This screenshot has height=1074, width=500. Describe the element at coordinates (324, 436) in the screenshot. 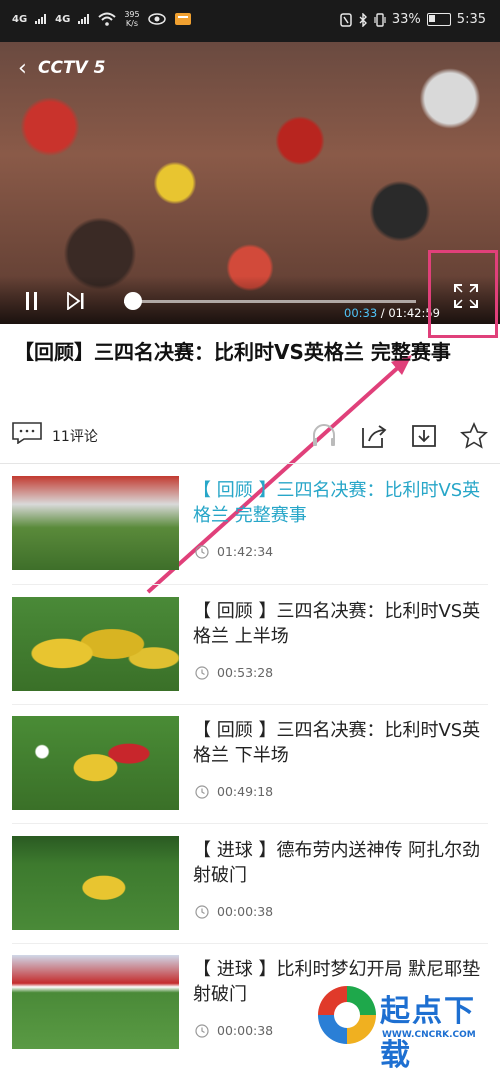

I see `headphones-icon` at that location.